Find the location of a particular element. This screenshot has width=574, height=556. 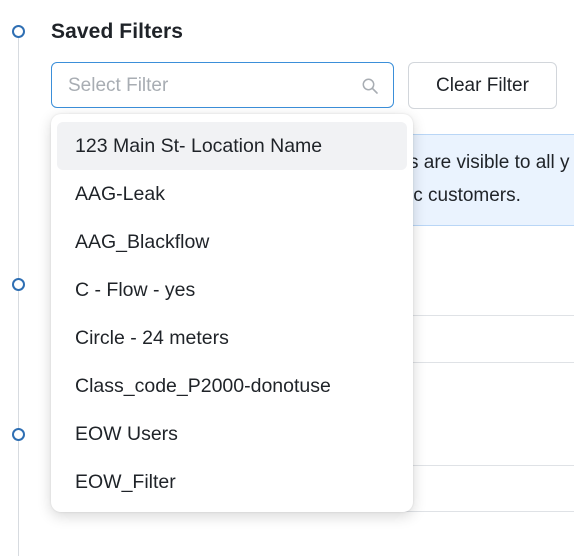

filter-select: Select Filter is located at coordinates (222, 85).